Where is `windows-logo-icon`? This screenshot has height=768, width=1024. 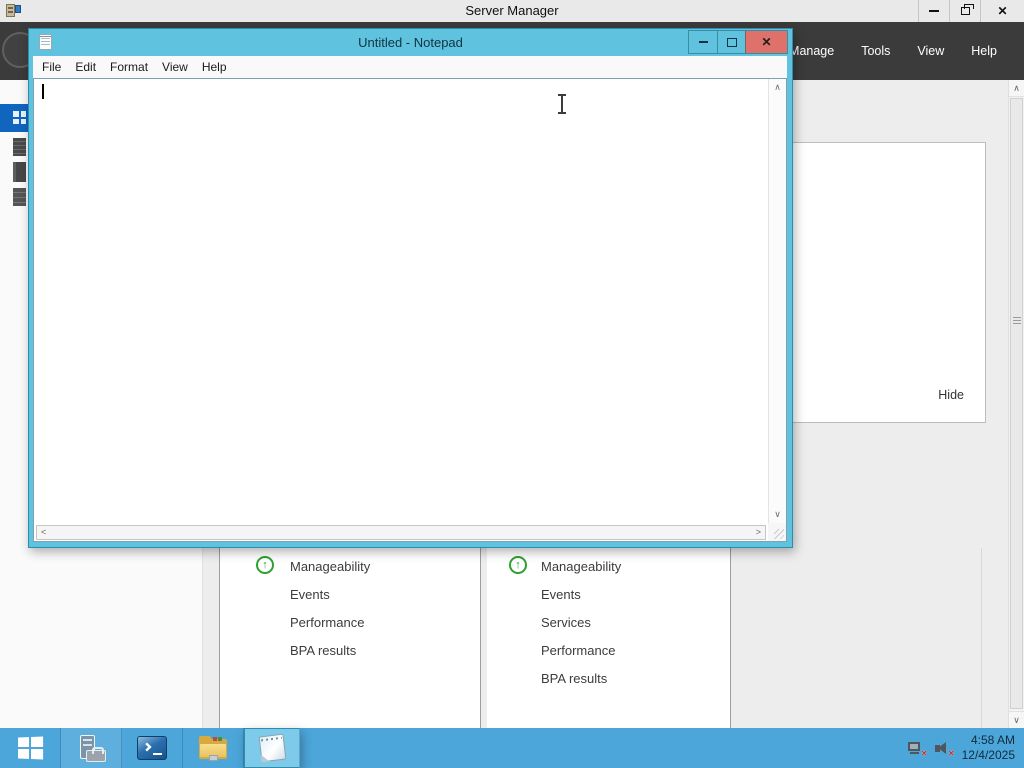
windows-logo-icon is located at coordinates (31, 748).